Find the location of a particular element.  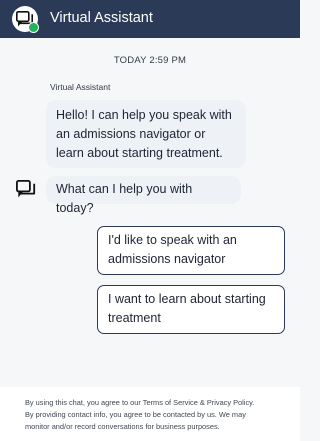

sender-name: Virtual Assistant is located at coordinates (80, 87).